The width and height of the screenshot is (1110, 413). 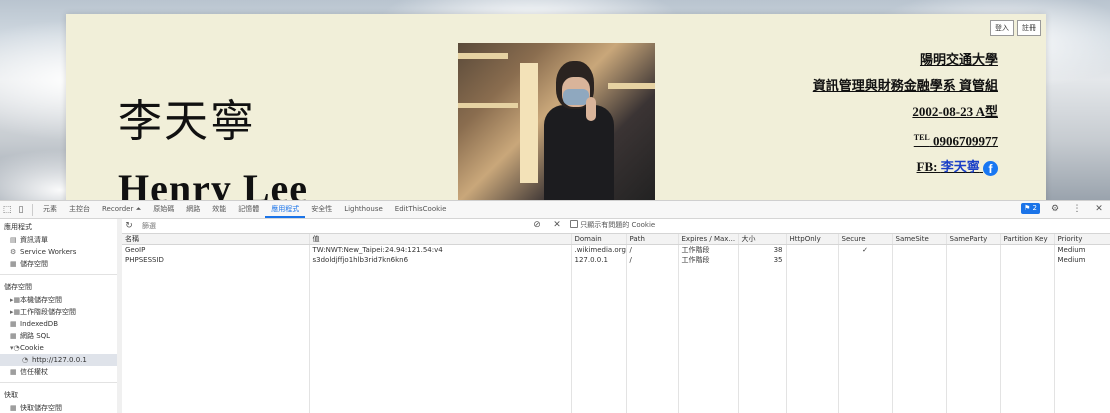 I want to click on tab-elements: 元素, so click(x=50, y=209).